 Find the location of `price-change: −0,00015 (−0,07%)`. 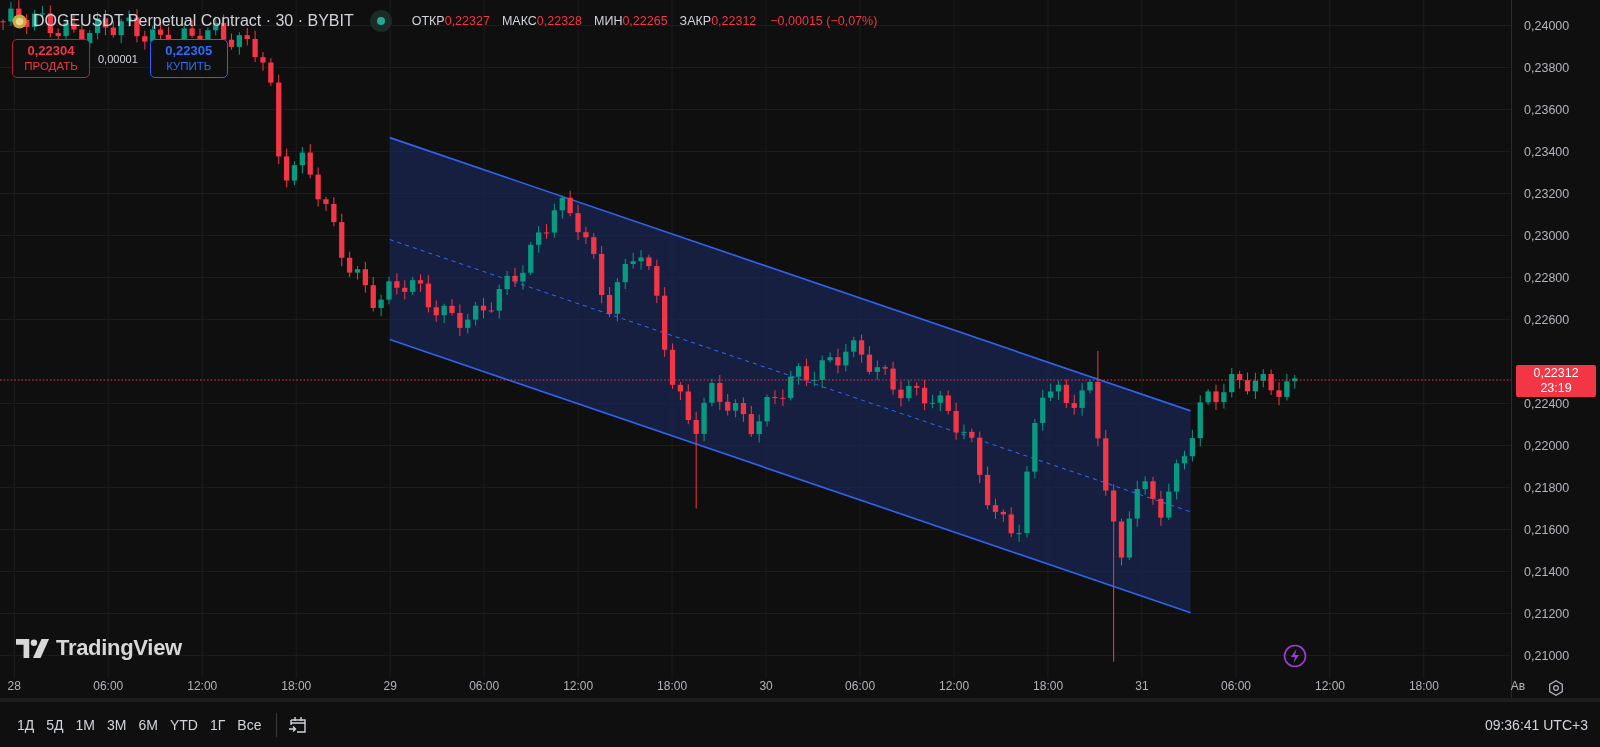

price-change: −0,00015 (−0,07%) is located at coordinates (824, 21).